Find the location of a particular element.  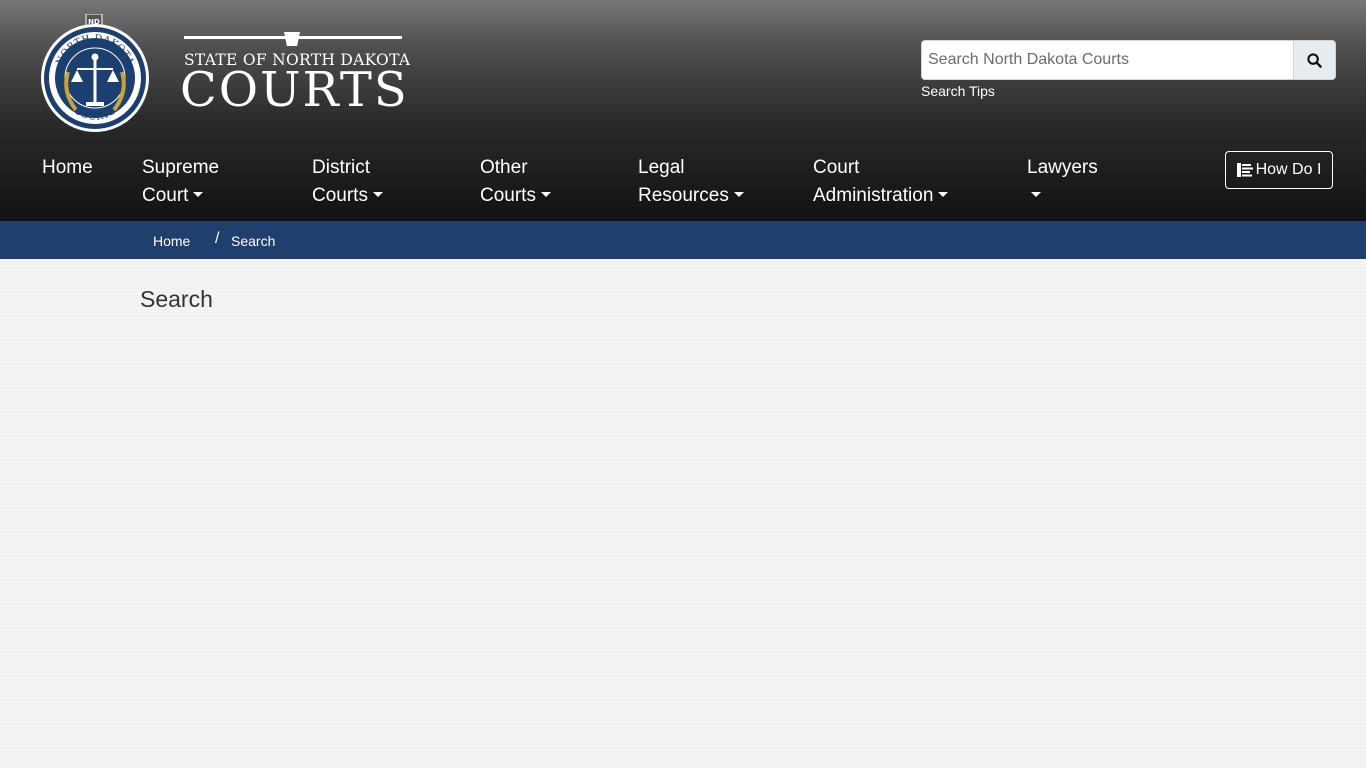

nav-court-administration-label-line2: Administration is located at coordinates (873, 195).